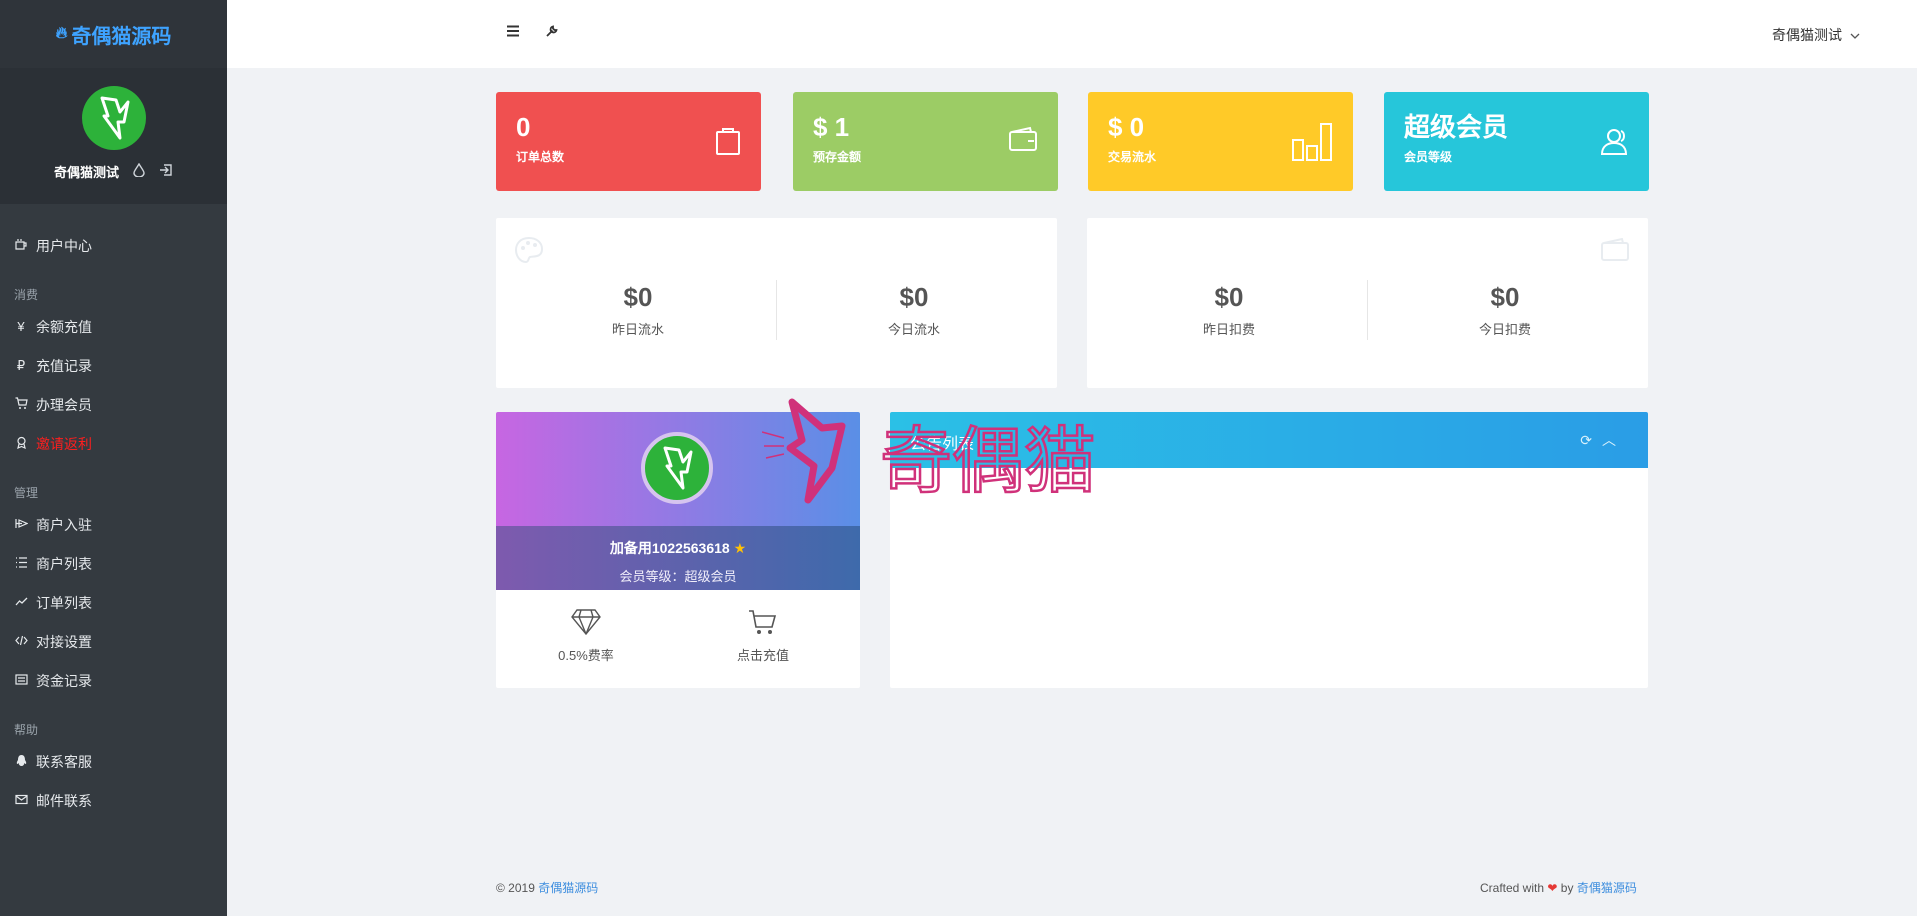 This screenshot has width=1917, height=916. Describe the element at coordinates (740, 548) in the screenshot. I see `star-icon: ★` at that location.